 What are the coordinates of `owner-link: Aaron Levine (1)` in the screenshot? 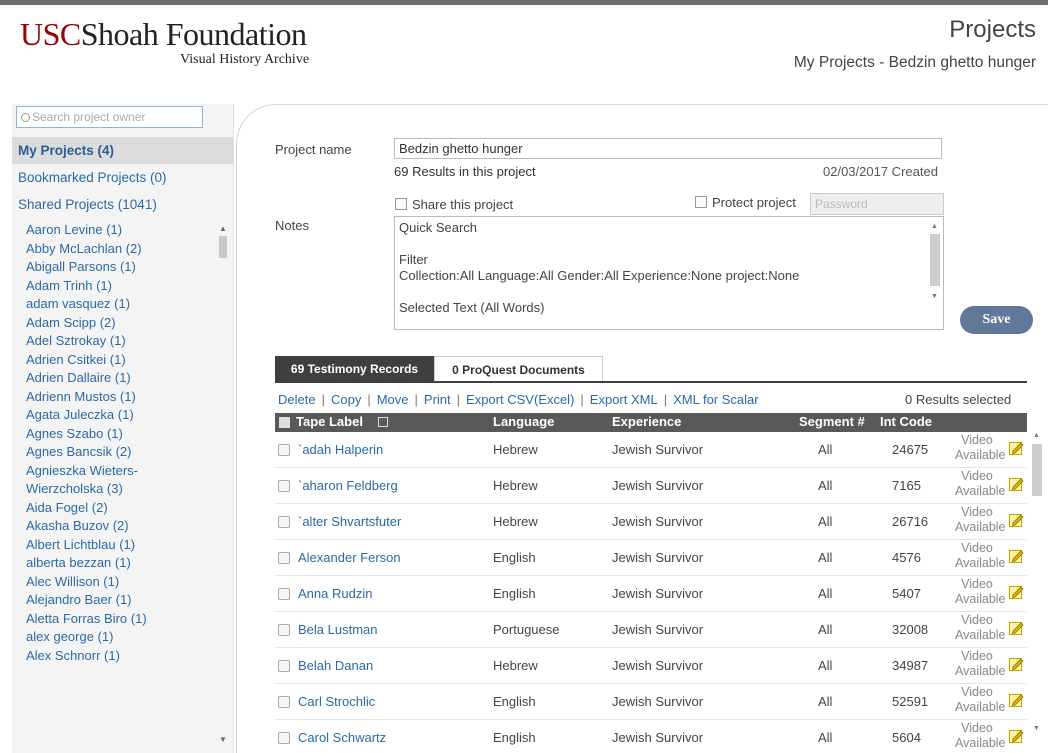 It's located at (116, 230).